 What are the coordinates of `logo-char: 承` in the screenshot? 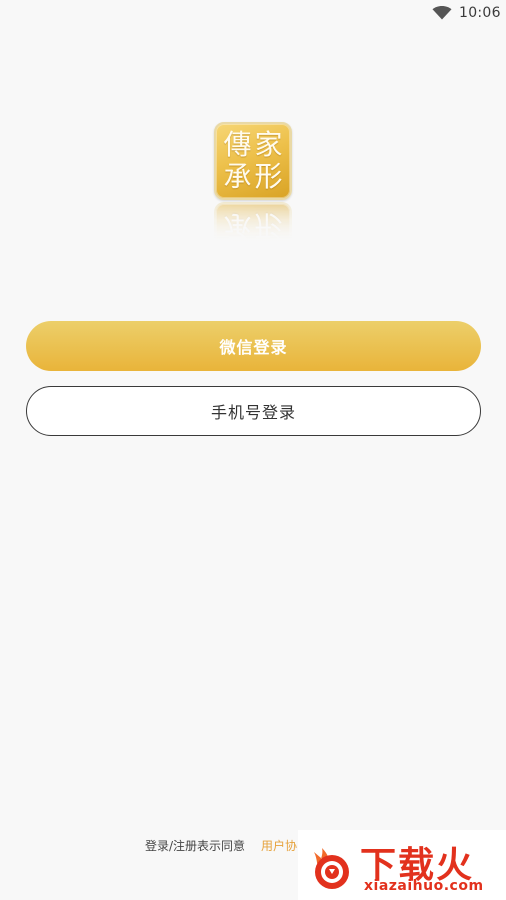 It's located at (237, 176).